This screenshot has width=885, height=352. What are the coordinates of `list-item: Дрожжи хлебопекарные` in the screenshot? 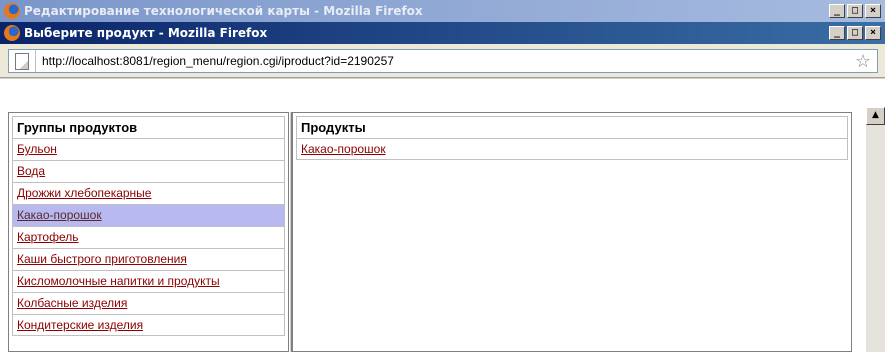 It's located at (148, 193).